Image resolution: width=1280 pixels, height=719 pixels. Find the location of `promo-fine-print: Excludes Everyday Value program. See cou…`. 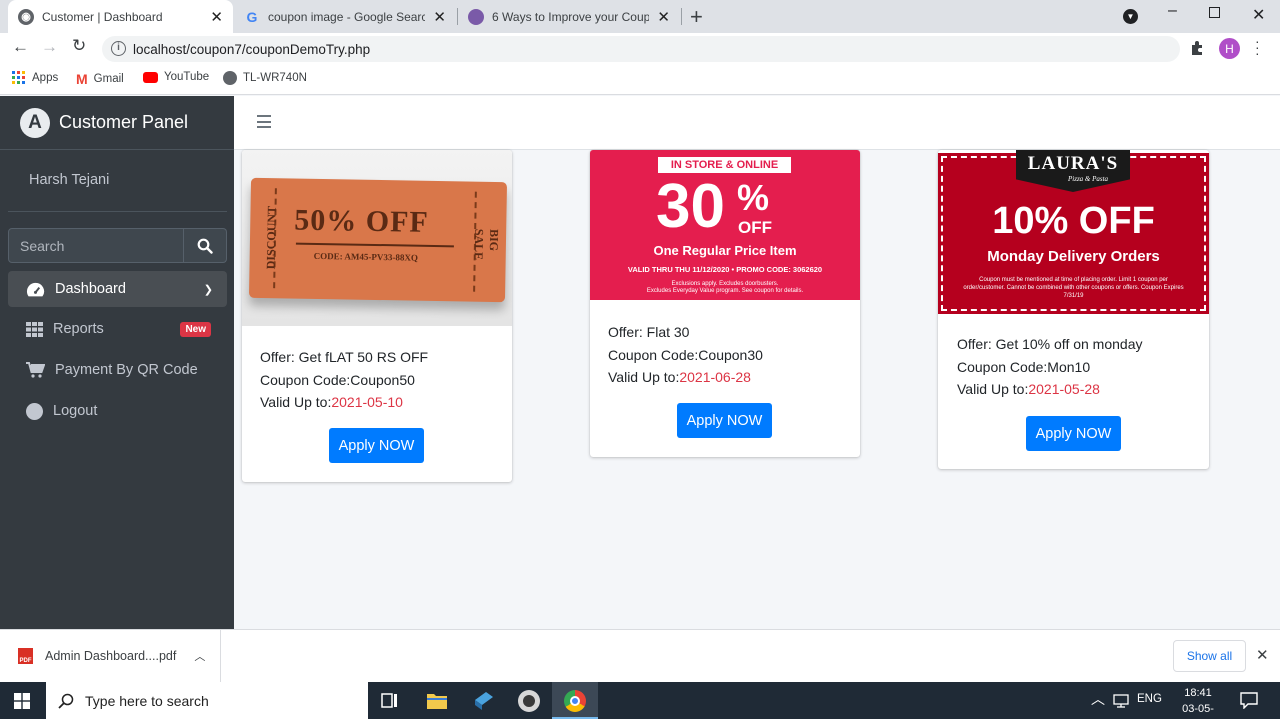

promo-fine-print: Excludes Everyday Value program. See cou… is located at coordinates (725, 291).